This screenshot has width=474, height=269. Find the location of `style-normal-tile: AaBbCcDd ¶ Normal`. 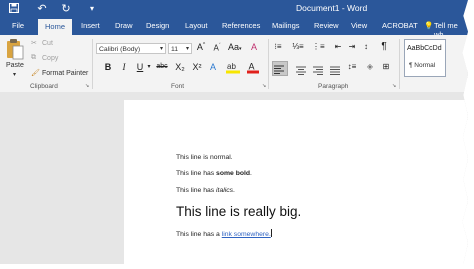

style-normal-tile: AaBbCcDd ¶ Normal is located at coordinates (425, 58).